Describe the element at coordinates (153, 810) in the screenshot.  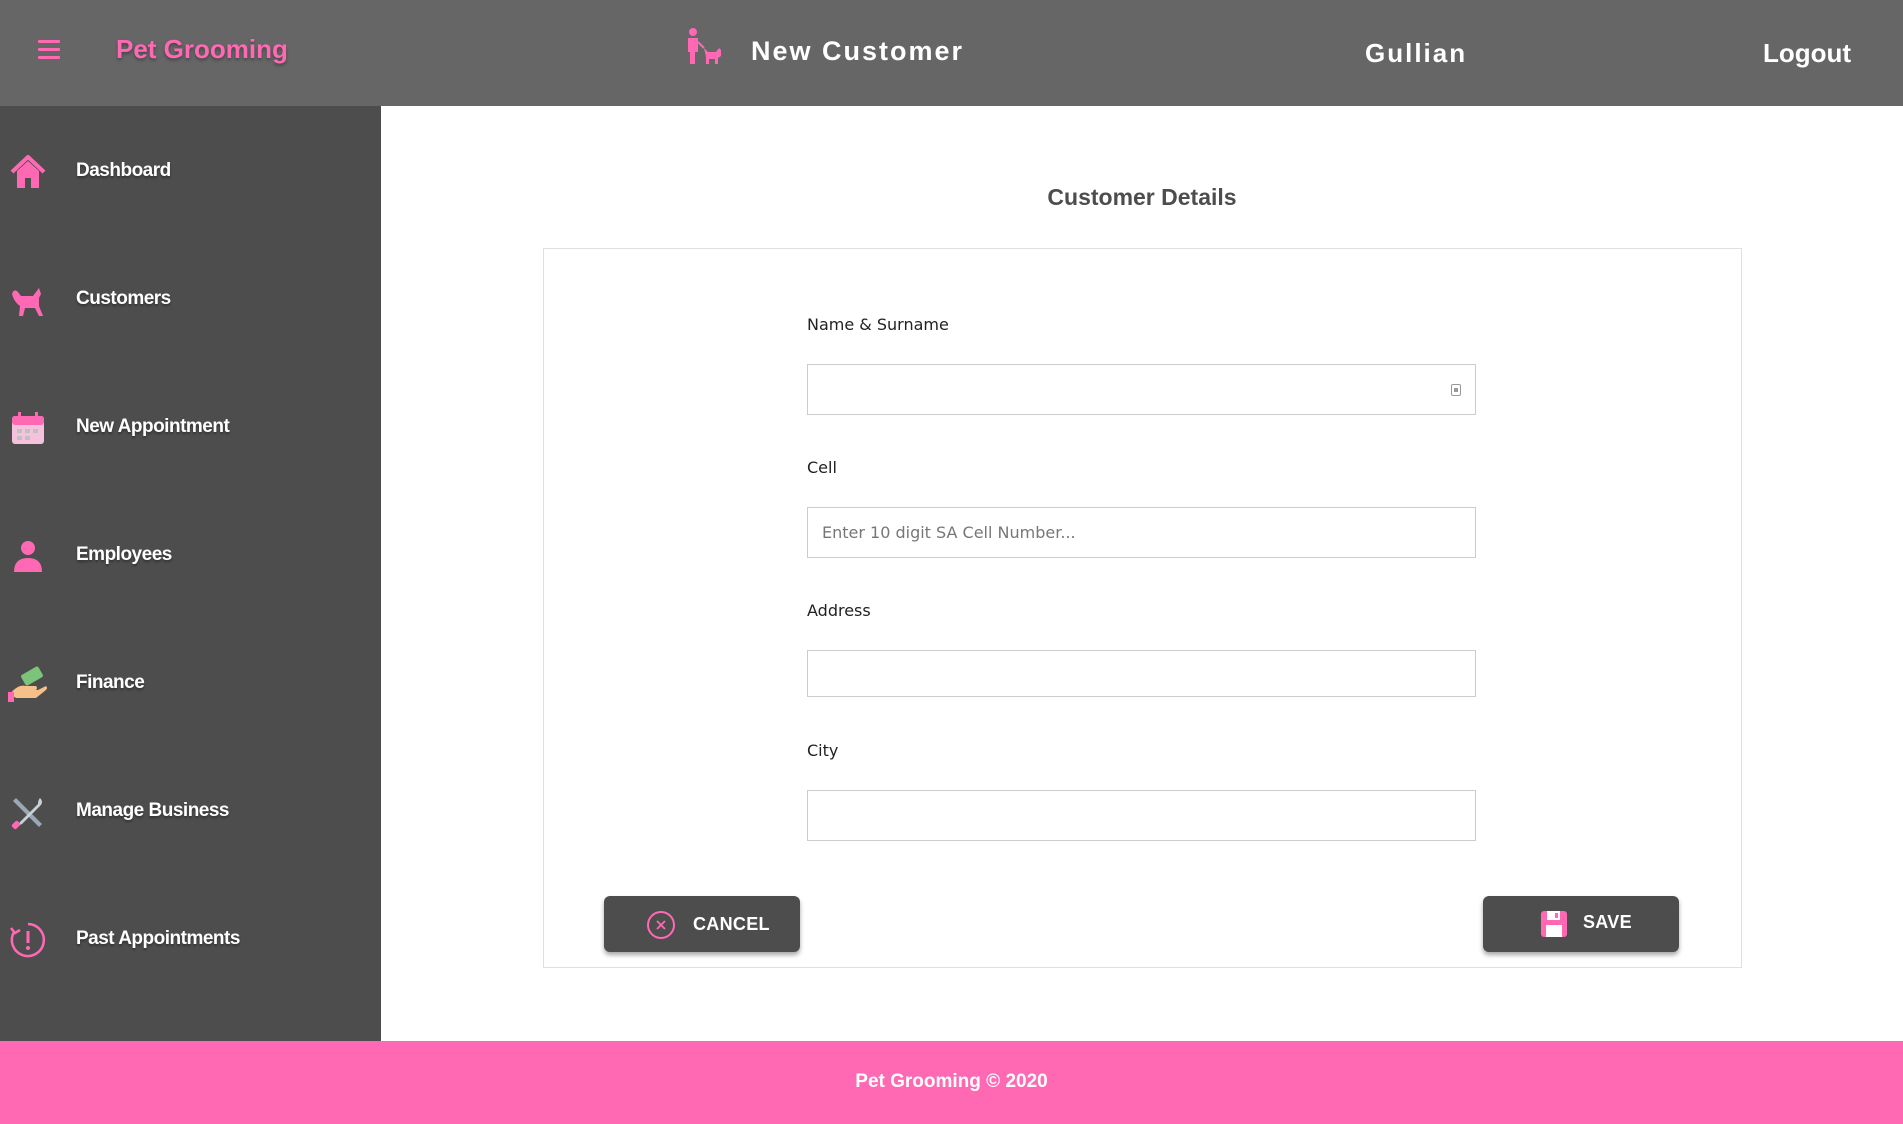
I see `sidebar-item-label: Manage Business` at that location.